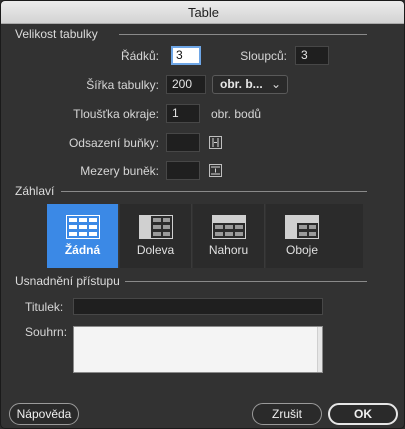  I want to click on rows-label: Řádků:, so click(139, 56).